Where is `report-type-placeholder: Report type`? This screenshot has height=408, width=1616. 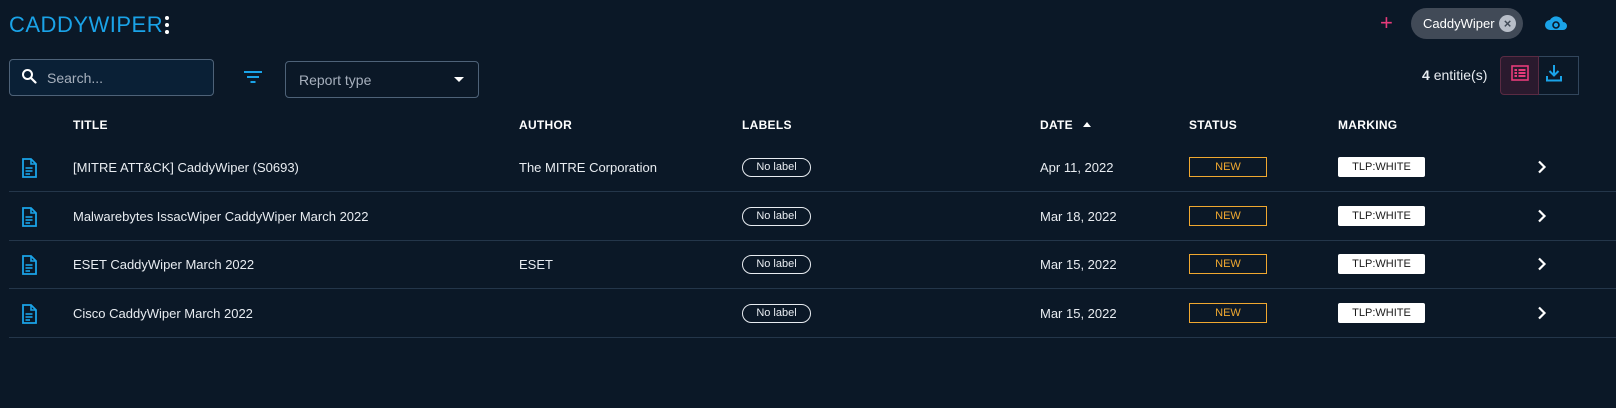
report-type-placeholder: Report type is located at coordinates (335, 79).